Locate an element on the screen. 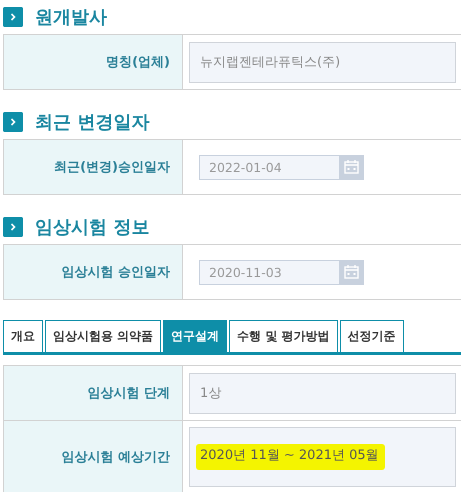  field-label: 명칭(업체) is located at coordinates (138, 62).